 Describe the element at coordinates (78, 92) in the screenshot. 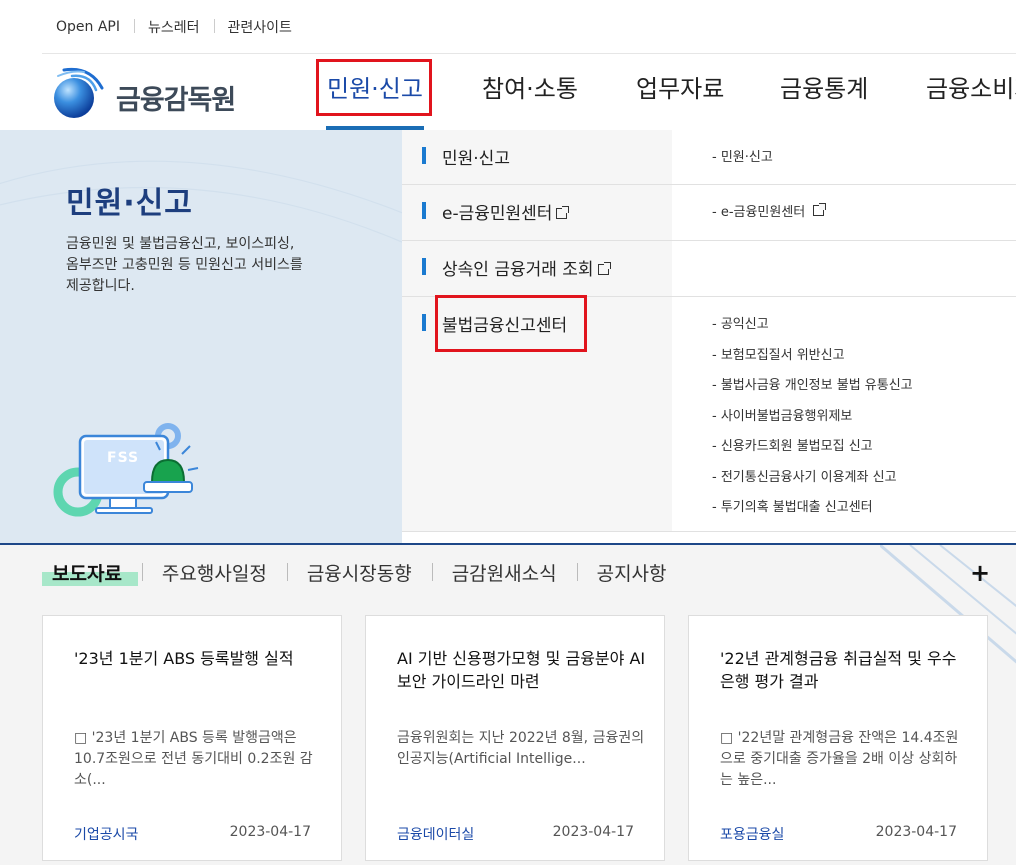

I see `logo-globe-icon` at that location.